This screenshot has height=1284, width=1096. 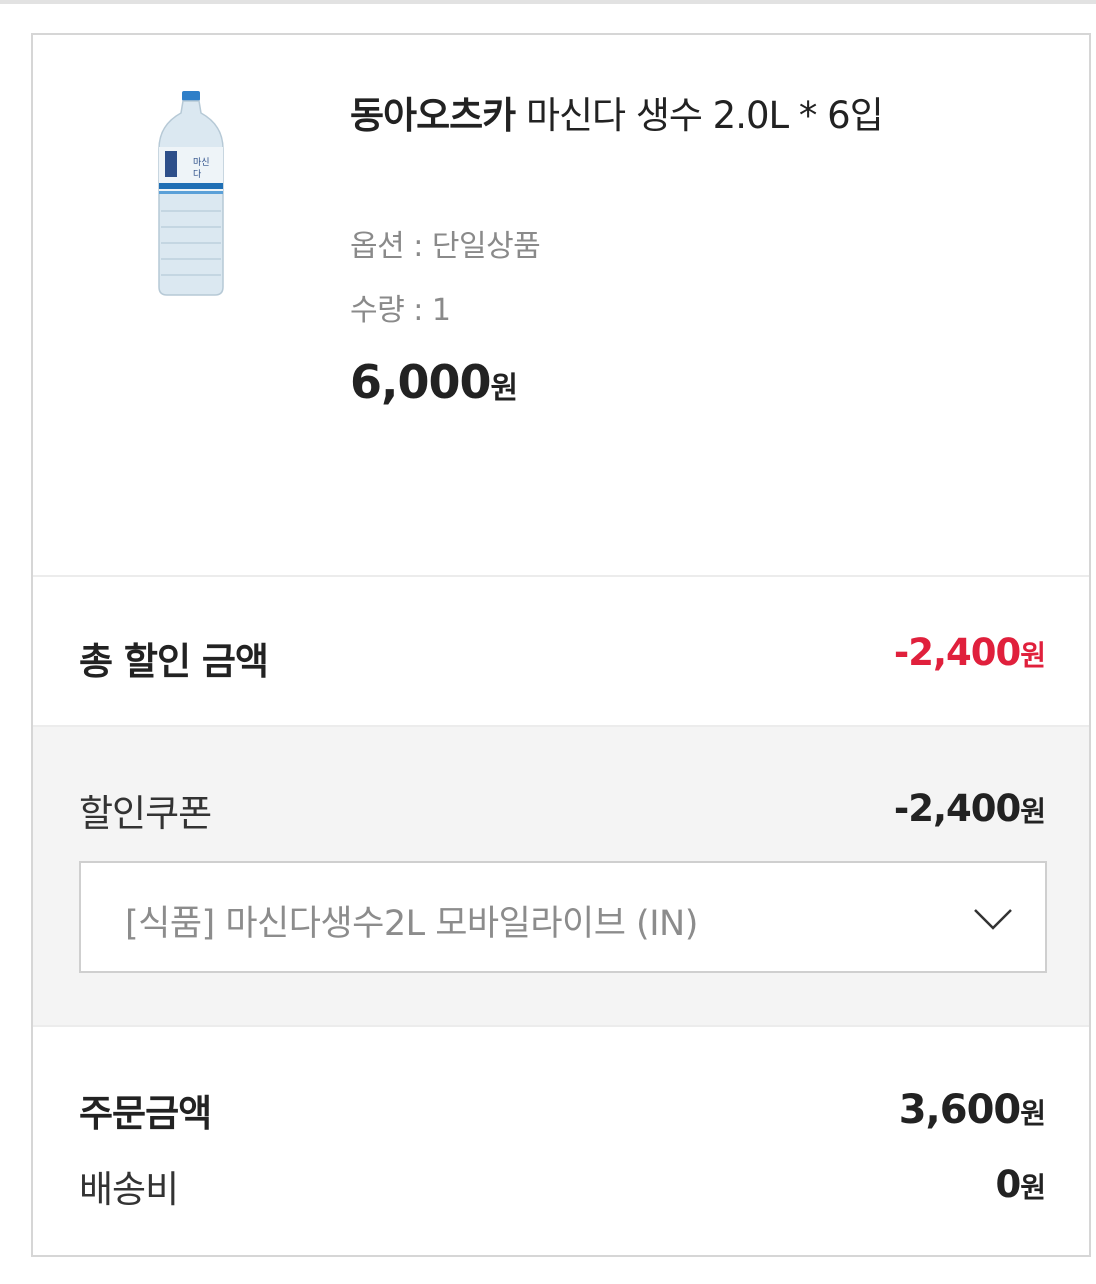 I want to click on product-price-value: 6,000, so click(x=421, y=382).